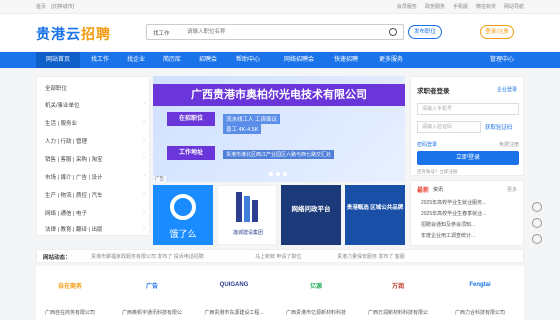 This screenshot has height=320, width=560. Describe the element at coordinates (95, 195) in the screenshot. I see `category-item: 生产 | 物流 | 质控 | 汽车 ›` at that location.